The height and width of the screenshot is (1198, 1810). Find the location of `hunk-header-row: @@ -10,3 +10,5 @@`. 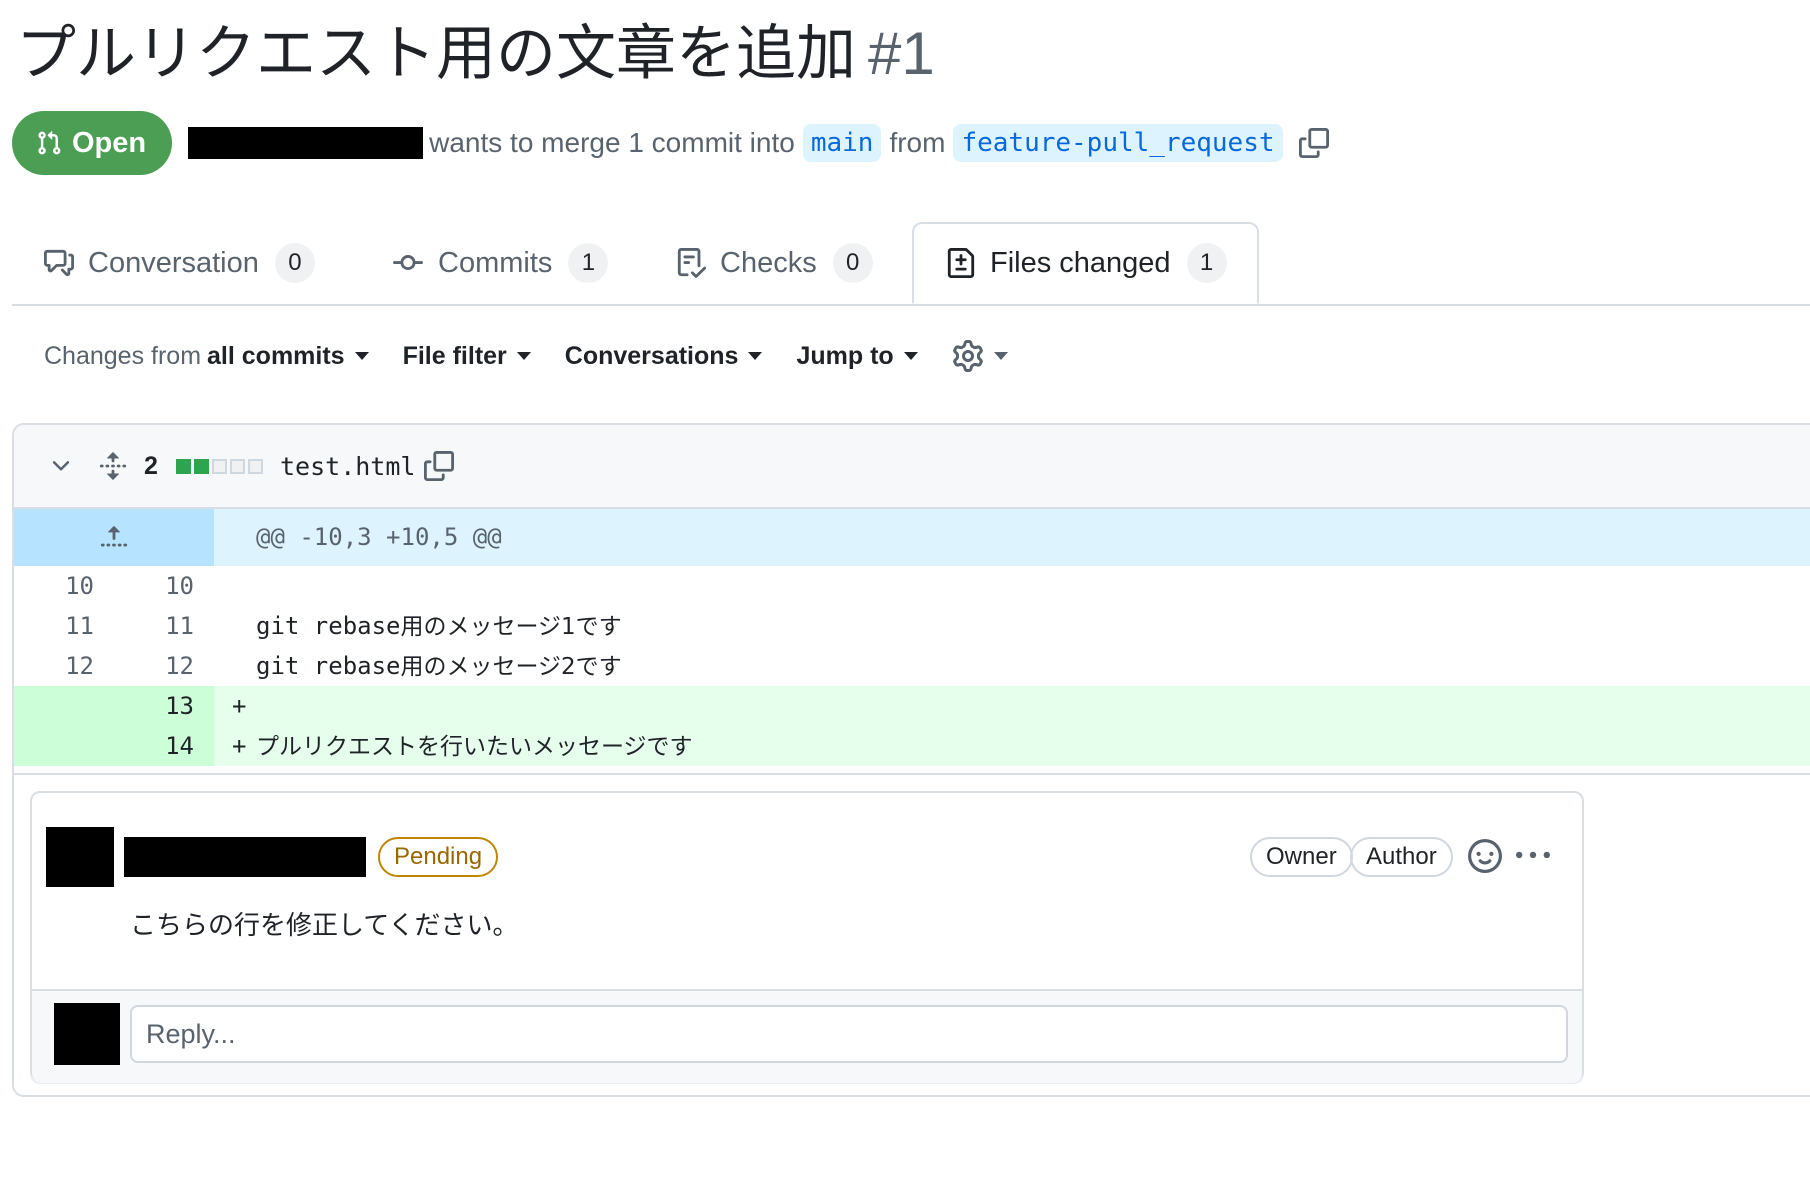

hunk-header-row: @@ -10,3 +10,5 @@ is located at coordinates (912, 537).